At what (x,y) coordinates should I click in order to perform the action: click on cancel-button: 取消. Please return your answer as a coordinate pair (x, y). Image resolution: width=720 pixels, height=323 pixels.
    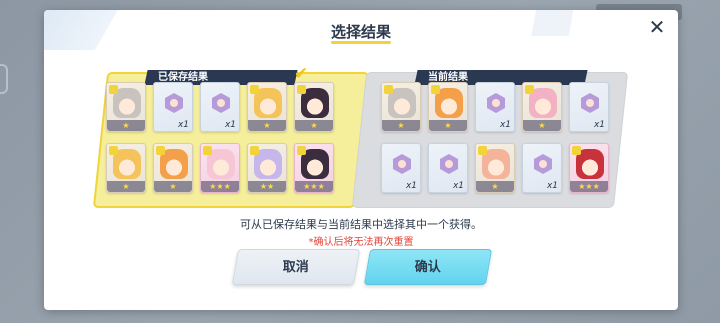
    Looking at the image, I should click on (296, 267).